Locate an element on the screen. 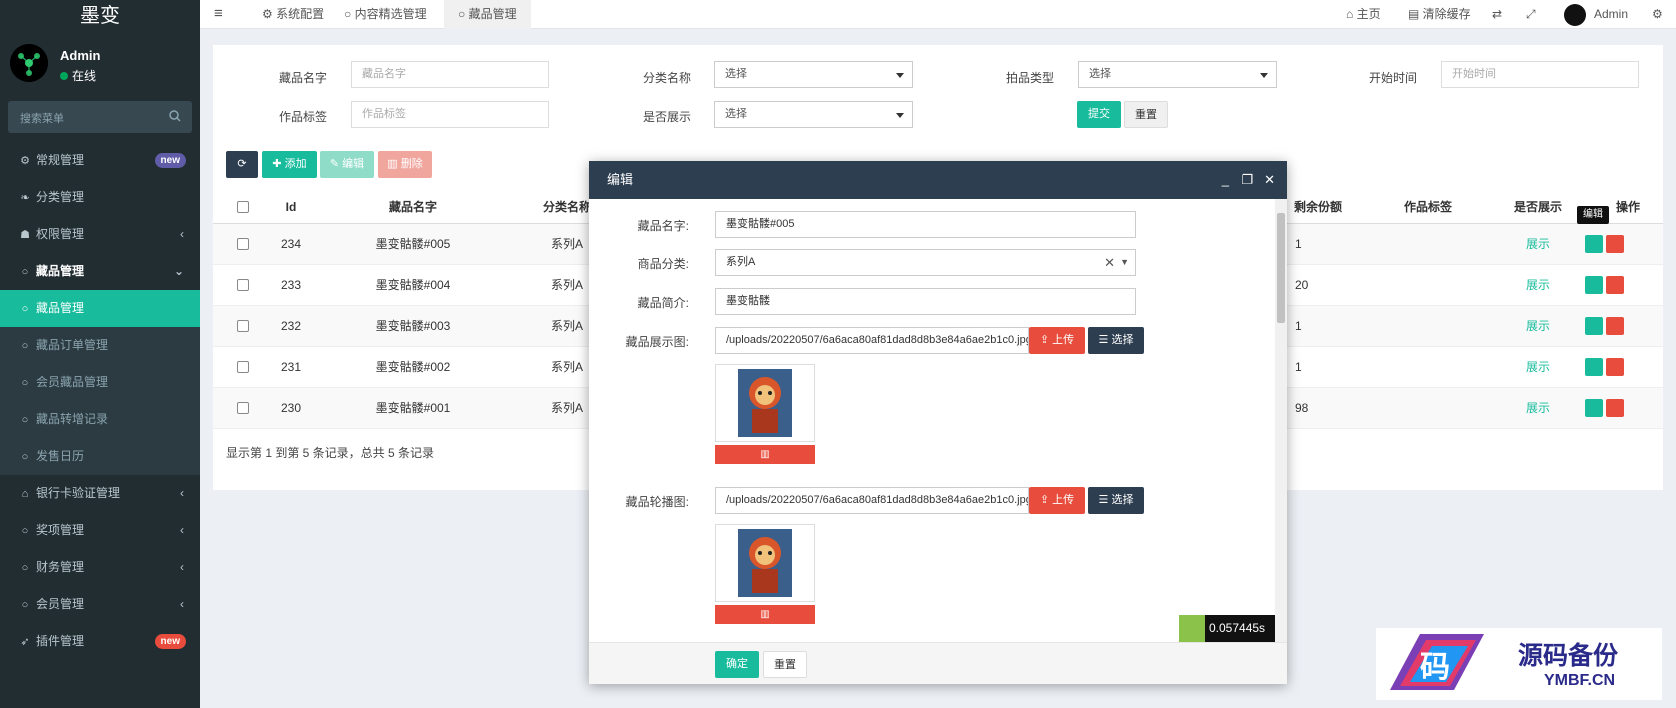  field-name-input: 墨变骷髅#005 is located at coordinates (925, 224).